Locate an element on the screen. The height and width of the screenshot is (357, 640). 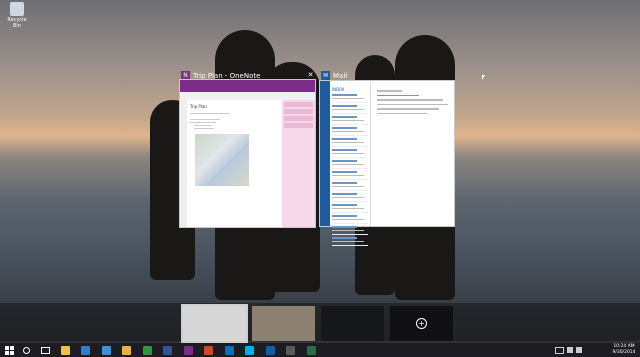
volume-icon is located at coordinates (579, 350).